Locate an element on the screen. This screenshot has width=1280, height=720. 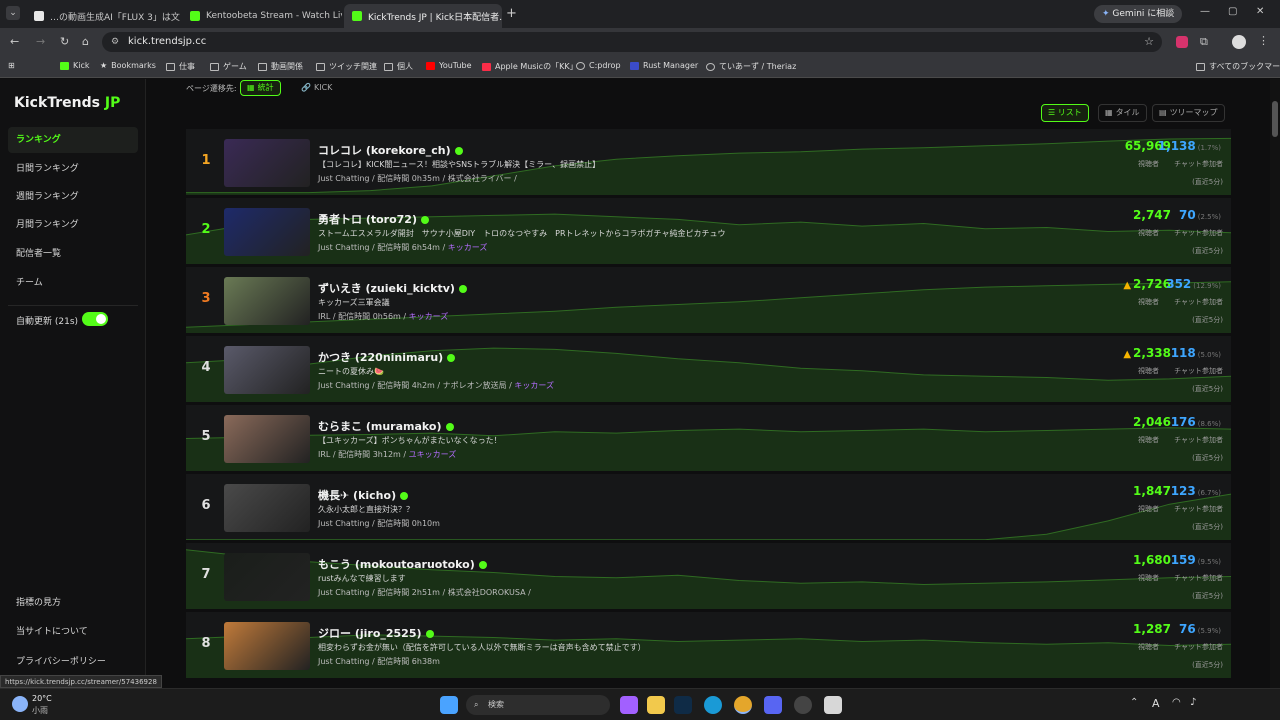
volume-icon: ♪ is located at coordinates (1193, 702).